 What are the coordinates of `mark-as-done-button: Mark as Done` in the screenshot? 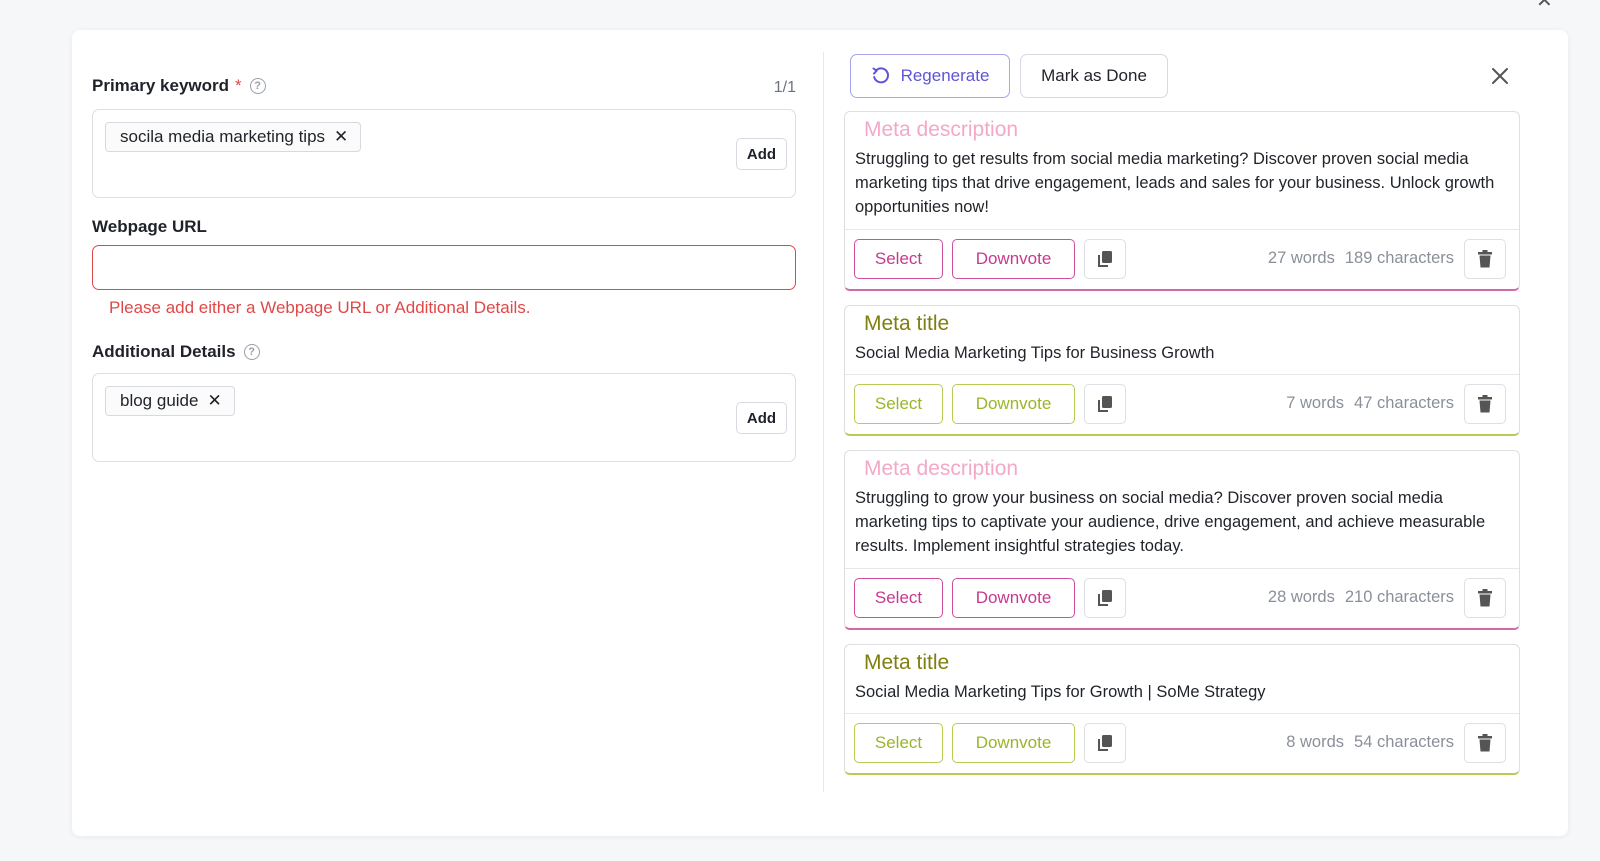 It's located at (1094, 76).